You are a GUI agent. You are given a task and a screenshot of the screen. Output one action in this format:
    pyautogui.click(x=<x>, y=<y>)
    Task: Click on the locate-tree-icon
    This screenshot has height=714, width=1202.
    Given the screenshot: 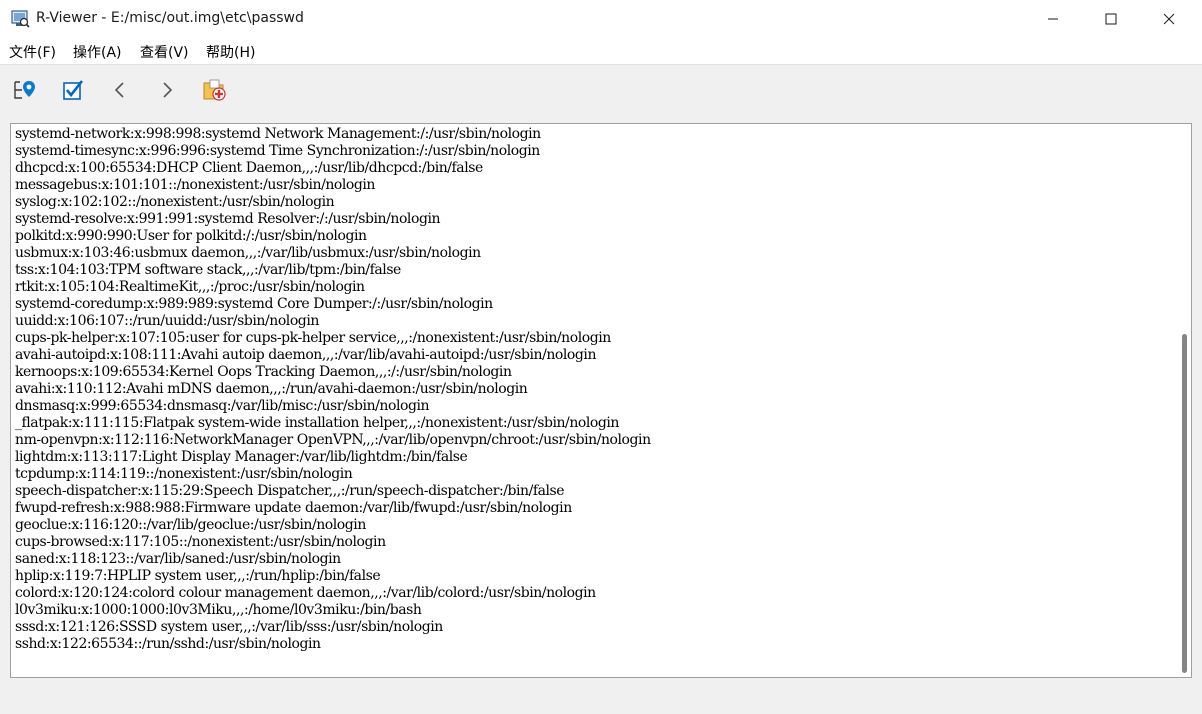 What is the action you would take?
    pyautogui.click(x=24, y=90)
    